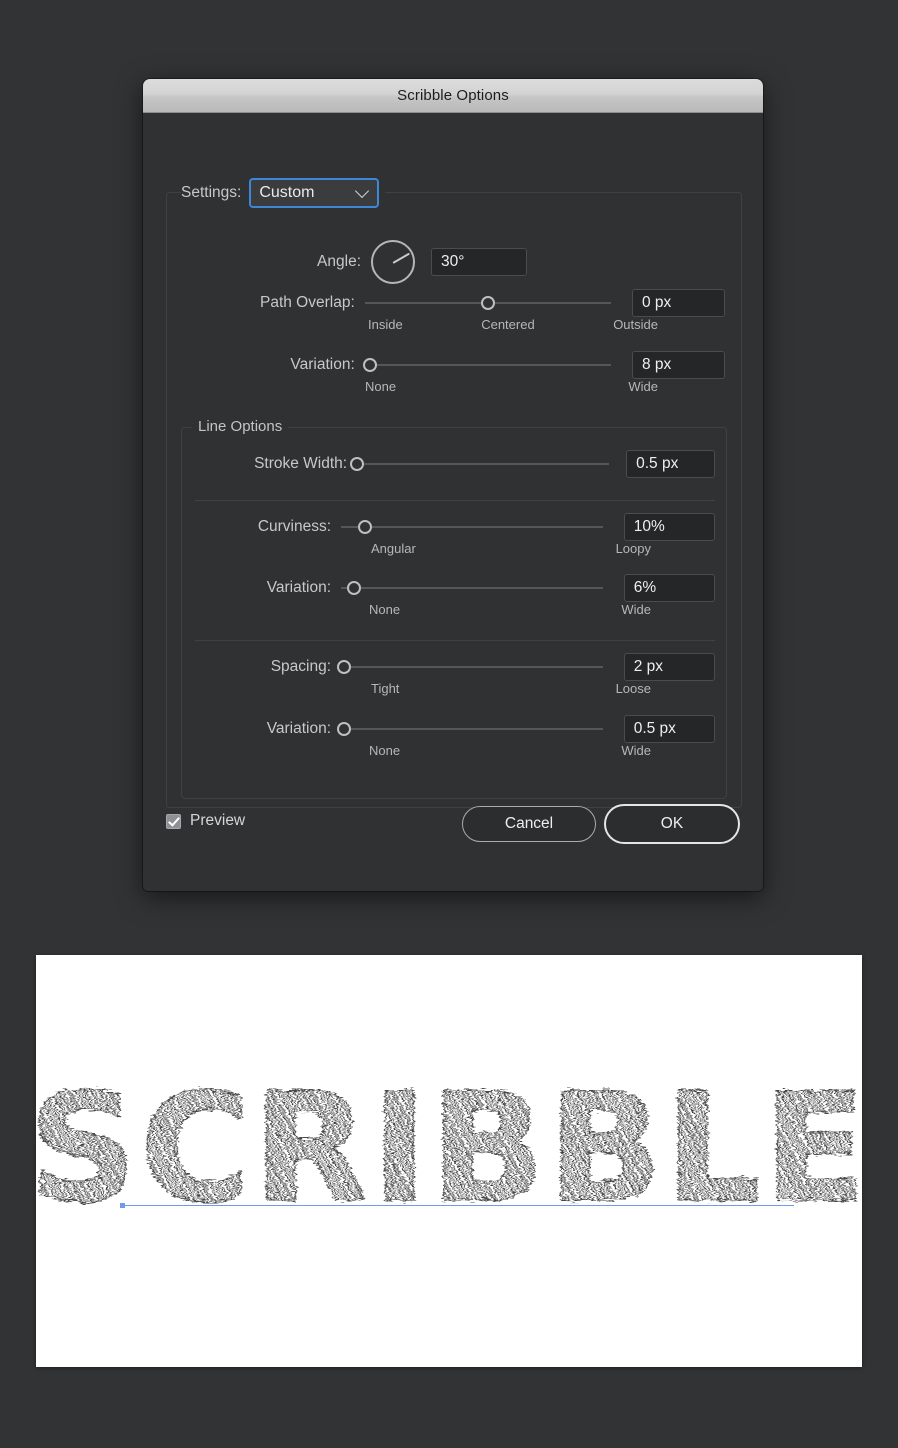 This screenshot has height=1448, width=898. I want to click on angle-dial-icon, so click(393, 262).